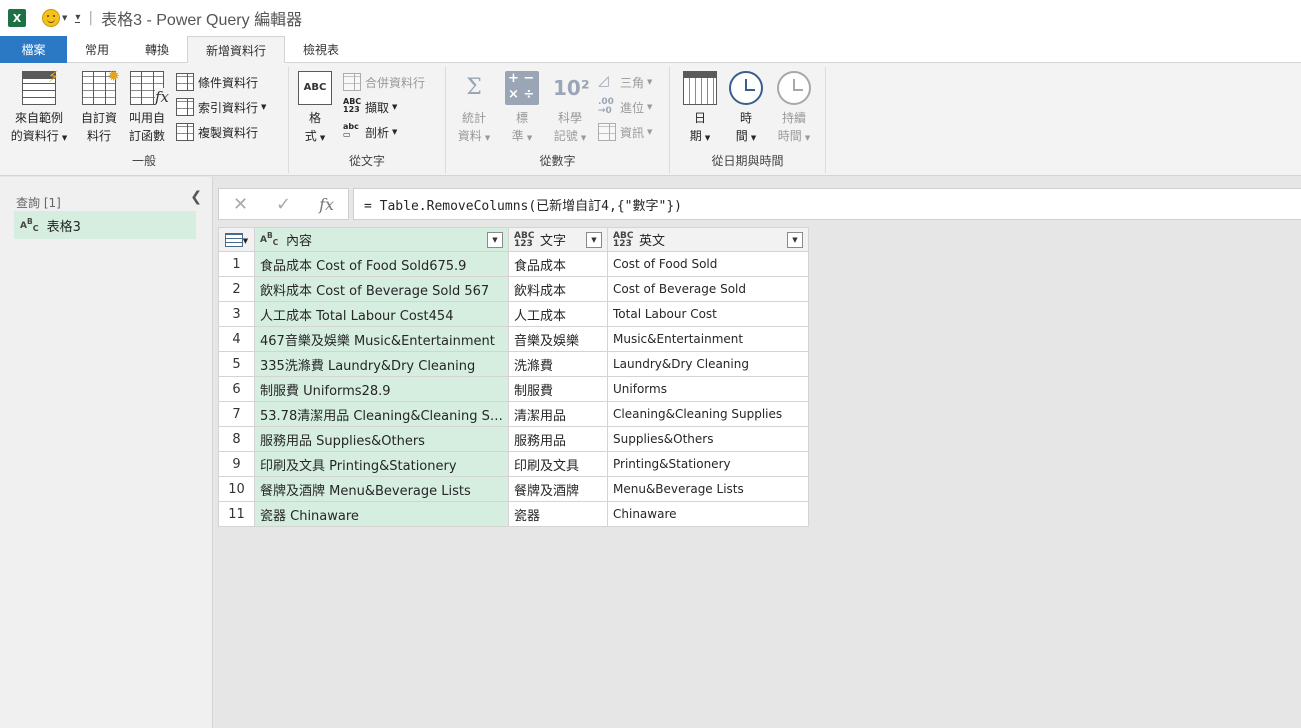  What do you see at coordinates (827, 204) in the screenshot?
I see `formula-input: = Table.RemoveColumns(已新增自訂4,{"數字"})` at bounding box center [827, 204].